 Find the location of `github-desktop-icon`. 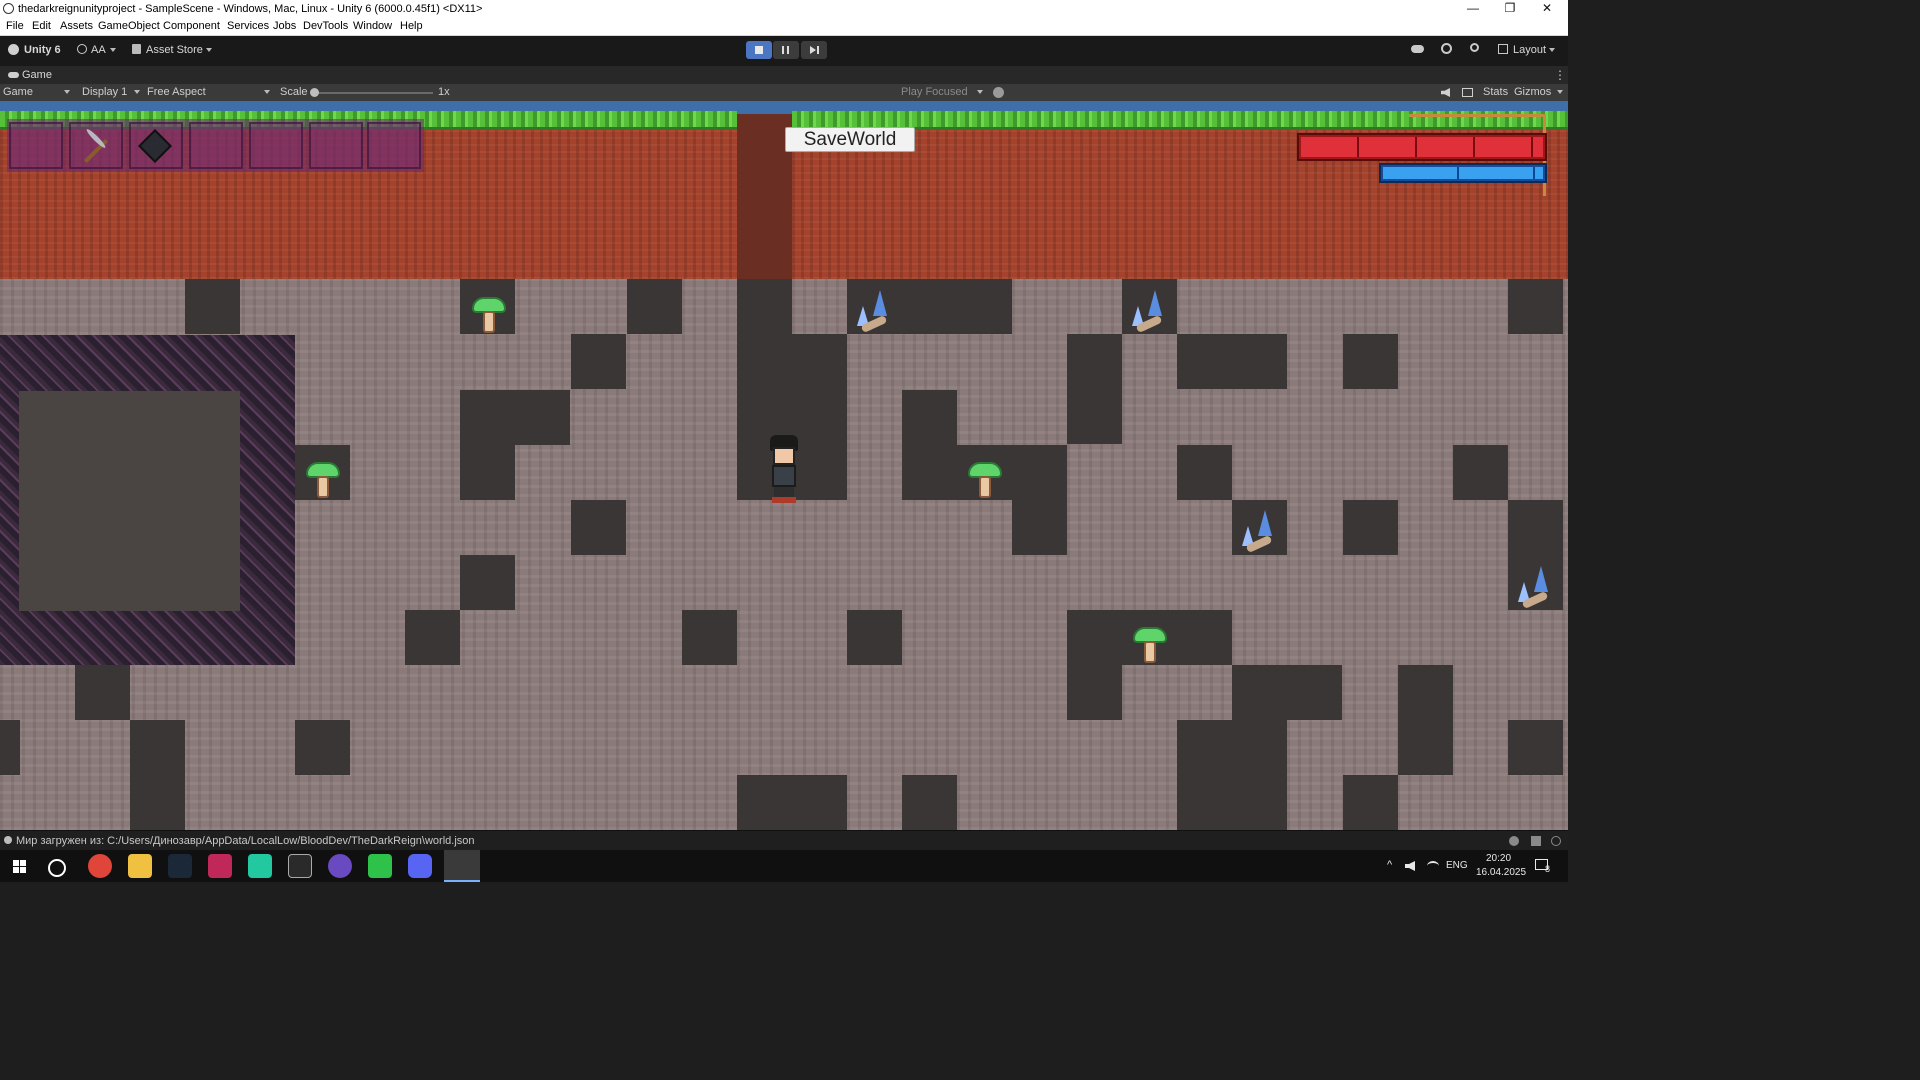

github-desktop-icon is located at coordinates (340, 866).